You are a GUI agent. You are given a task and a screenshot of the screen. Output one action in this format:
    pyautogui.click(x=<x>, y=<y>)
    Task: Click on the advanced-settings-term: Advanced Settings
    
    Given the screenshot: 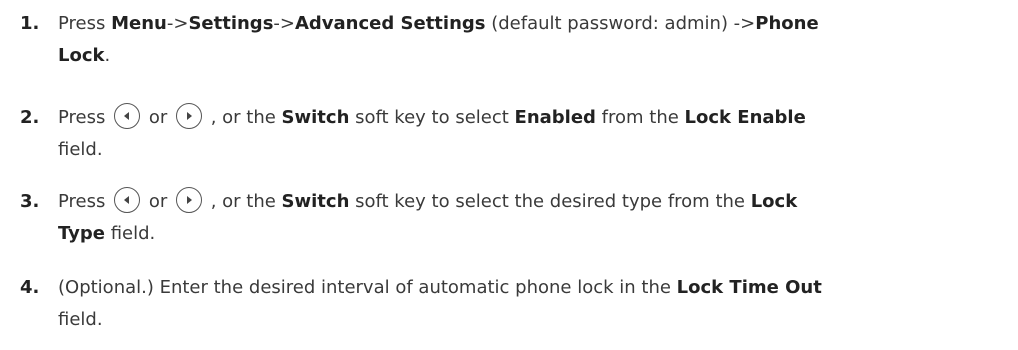 What is the action you would take?
    pyautogui.click(x=390, y=23)
    